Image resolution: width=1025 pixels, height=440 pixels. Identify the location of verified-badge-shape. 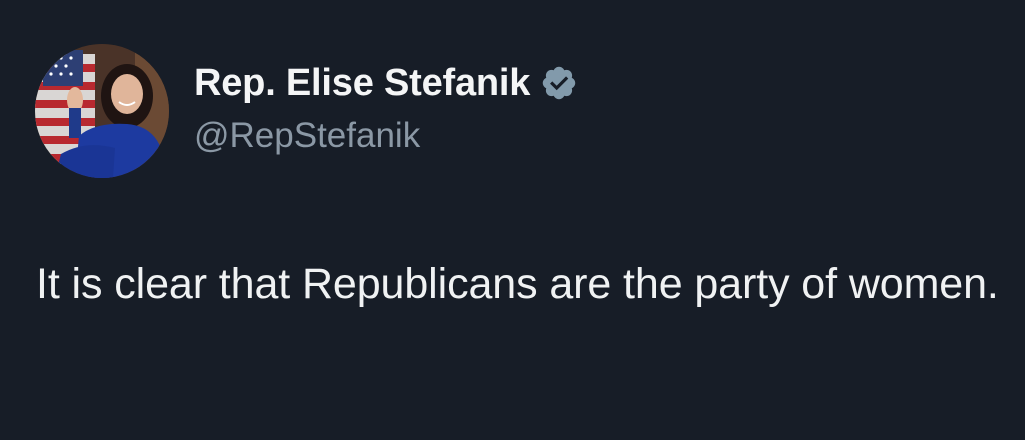
(559, 83).